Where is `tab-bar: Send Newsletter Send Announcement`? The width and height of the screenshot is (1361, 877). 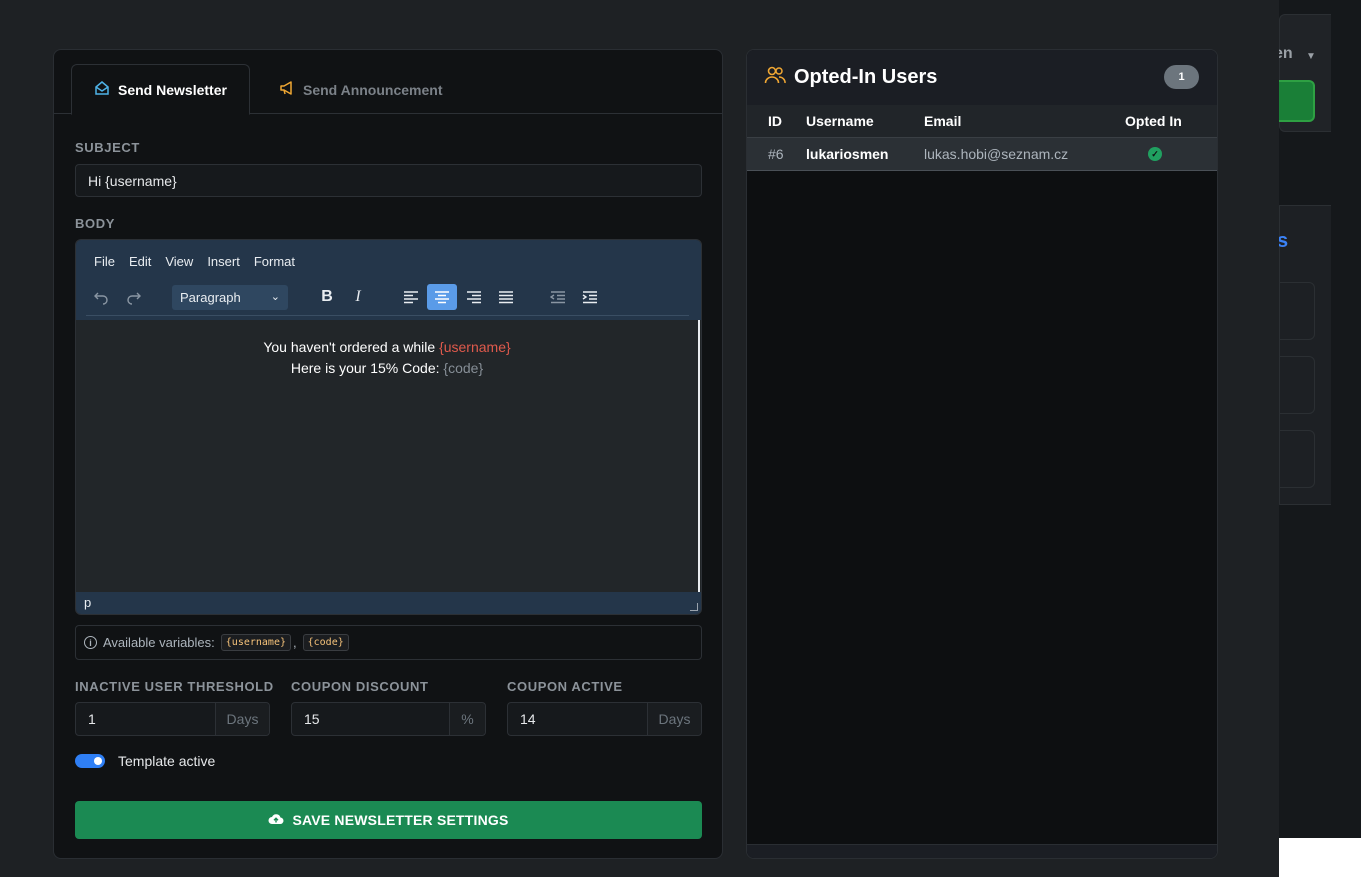 tab-bar: Send Newsletter Send Announcement is located at coordinates (388, 82).